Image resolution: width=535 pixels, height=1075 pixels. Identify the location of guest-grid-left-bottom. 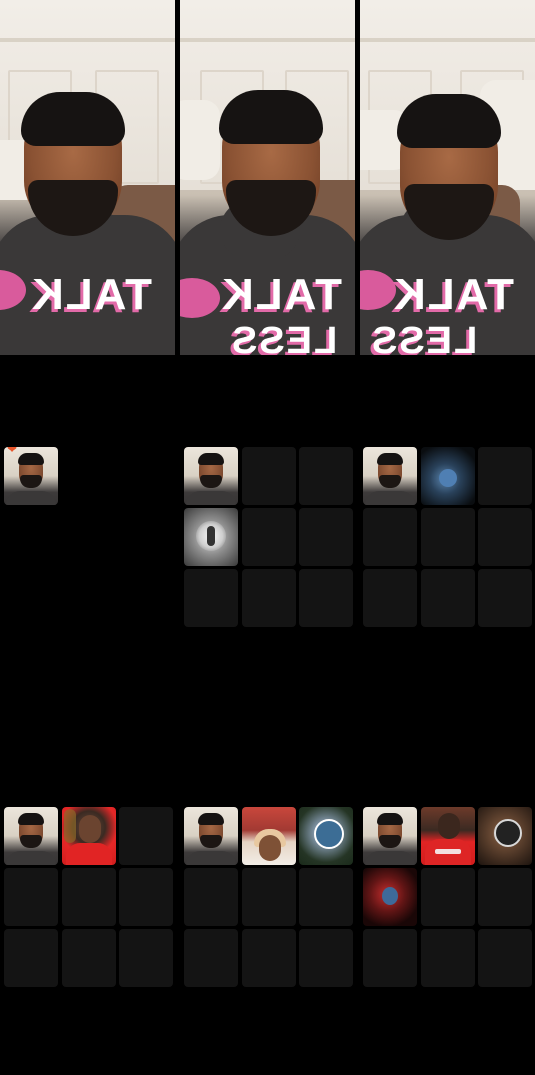
(88, 897).